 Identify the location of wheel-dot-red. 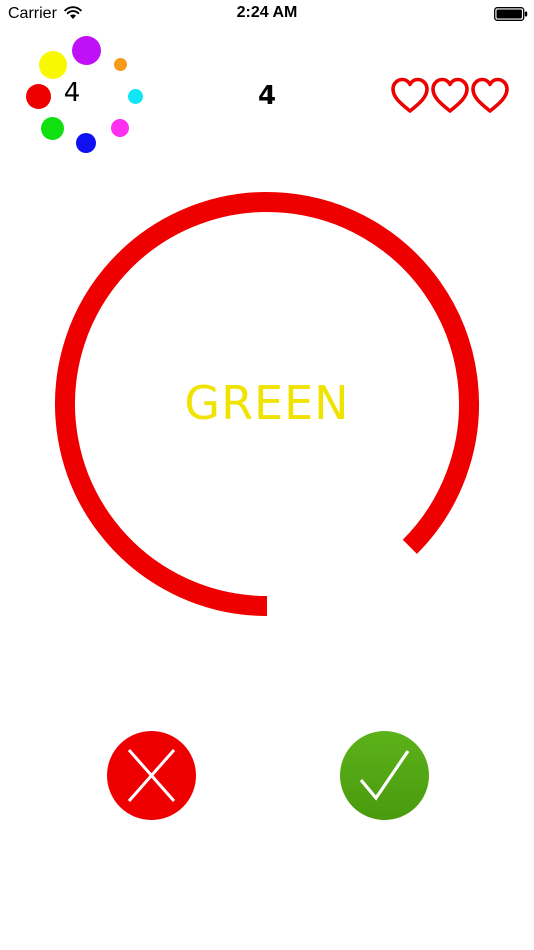
(38, 96).